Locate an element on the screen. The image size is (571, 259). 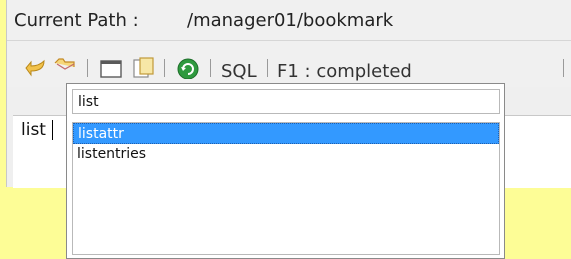
path-label: Current Path : is located at coordinates (76, 20).